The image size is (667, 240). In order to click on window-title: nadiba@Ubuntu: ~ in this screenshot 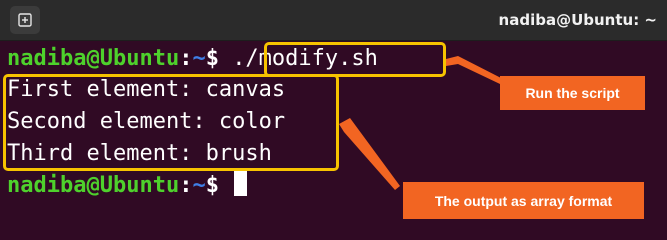, I will do `click(577, 20)`.